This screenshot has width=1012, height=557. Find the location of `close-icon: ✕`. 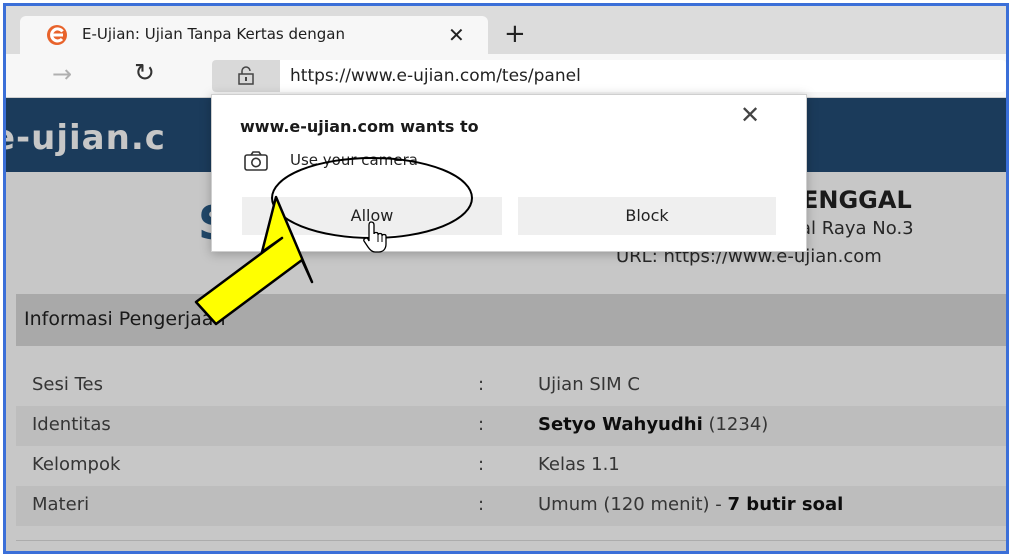

close-icon: ✕ is located at coordinates (750, 115).